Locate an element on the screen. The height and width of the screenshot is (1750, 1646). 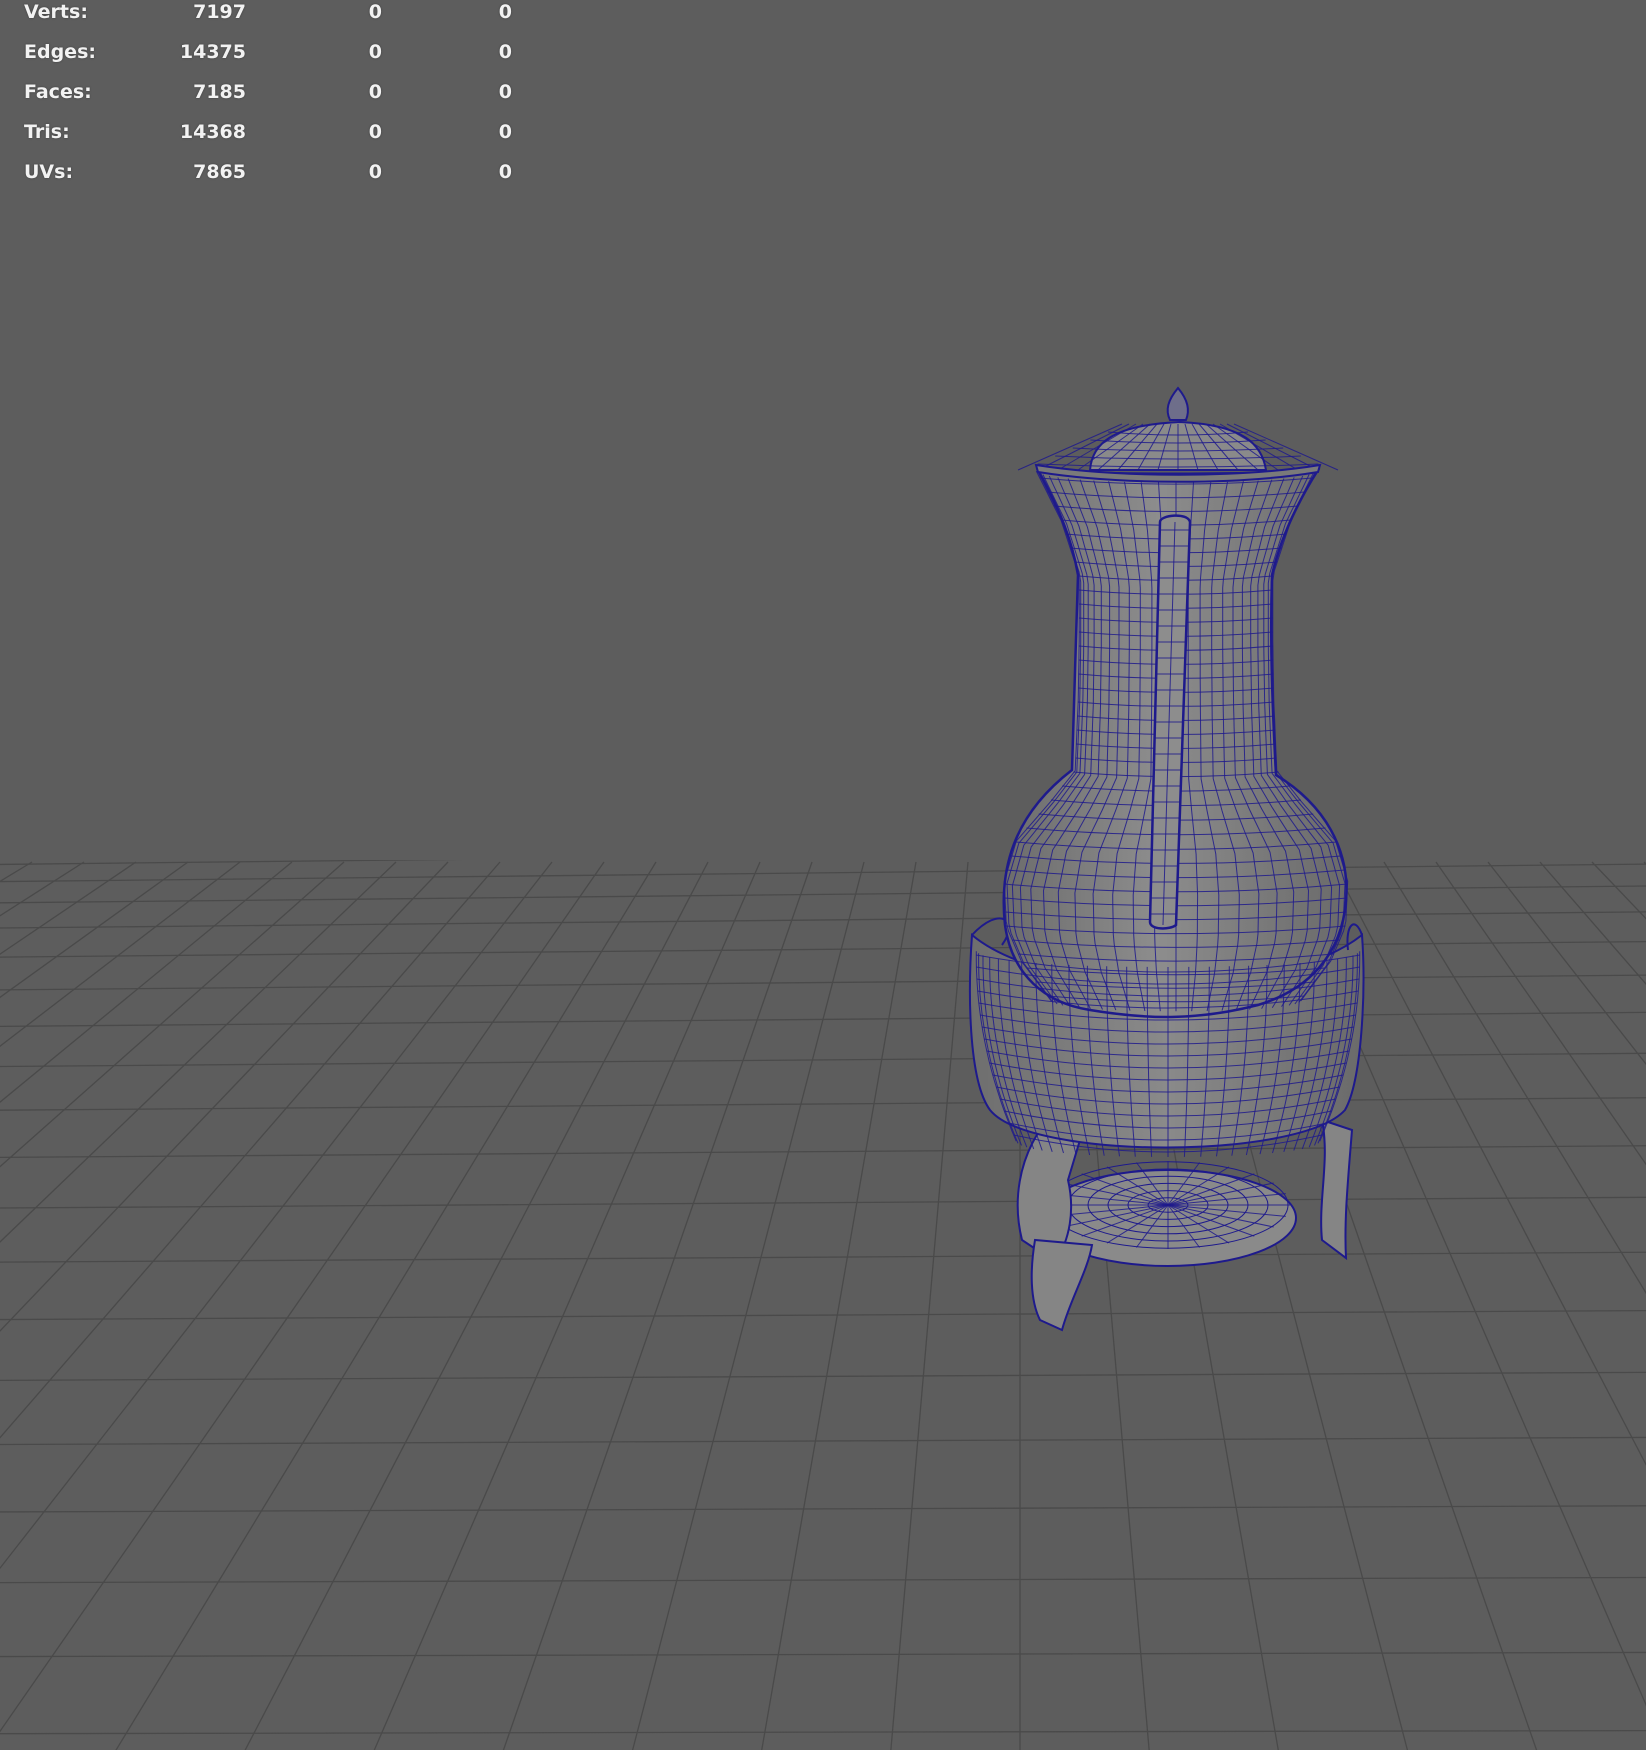
base-disc-wire is located at coordinates (1168, 1205).